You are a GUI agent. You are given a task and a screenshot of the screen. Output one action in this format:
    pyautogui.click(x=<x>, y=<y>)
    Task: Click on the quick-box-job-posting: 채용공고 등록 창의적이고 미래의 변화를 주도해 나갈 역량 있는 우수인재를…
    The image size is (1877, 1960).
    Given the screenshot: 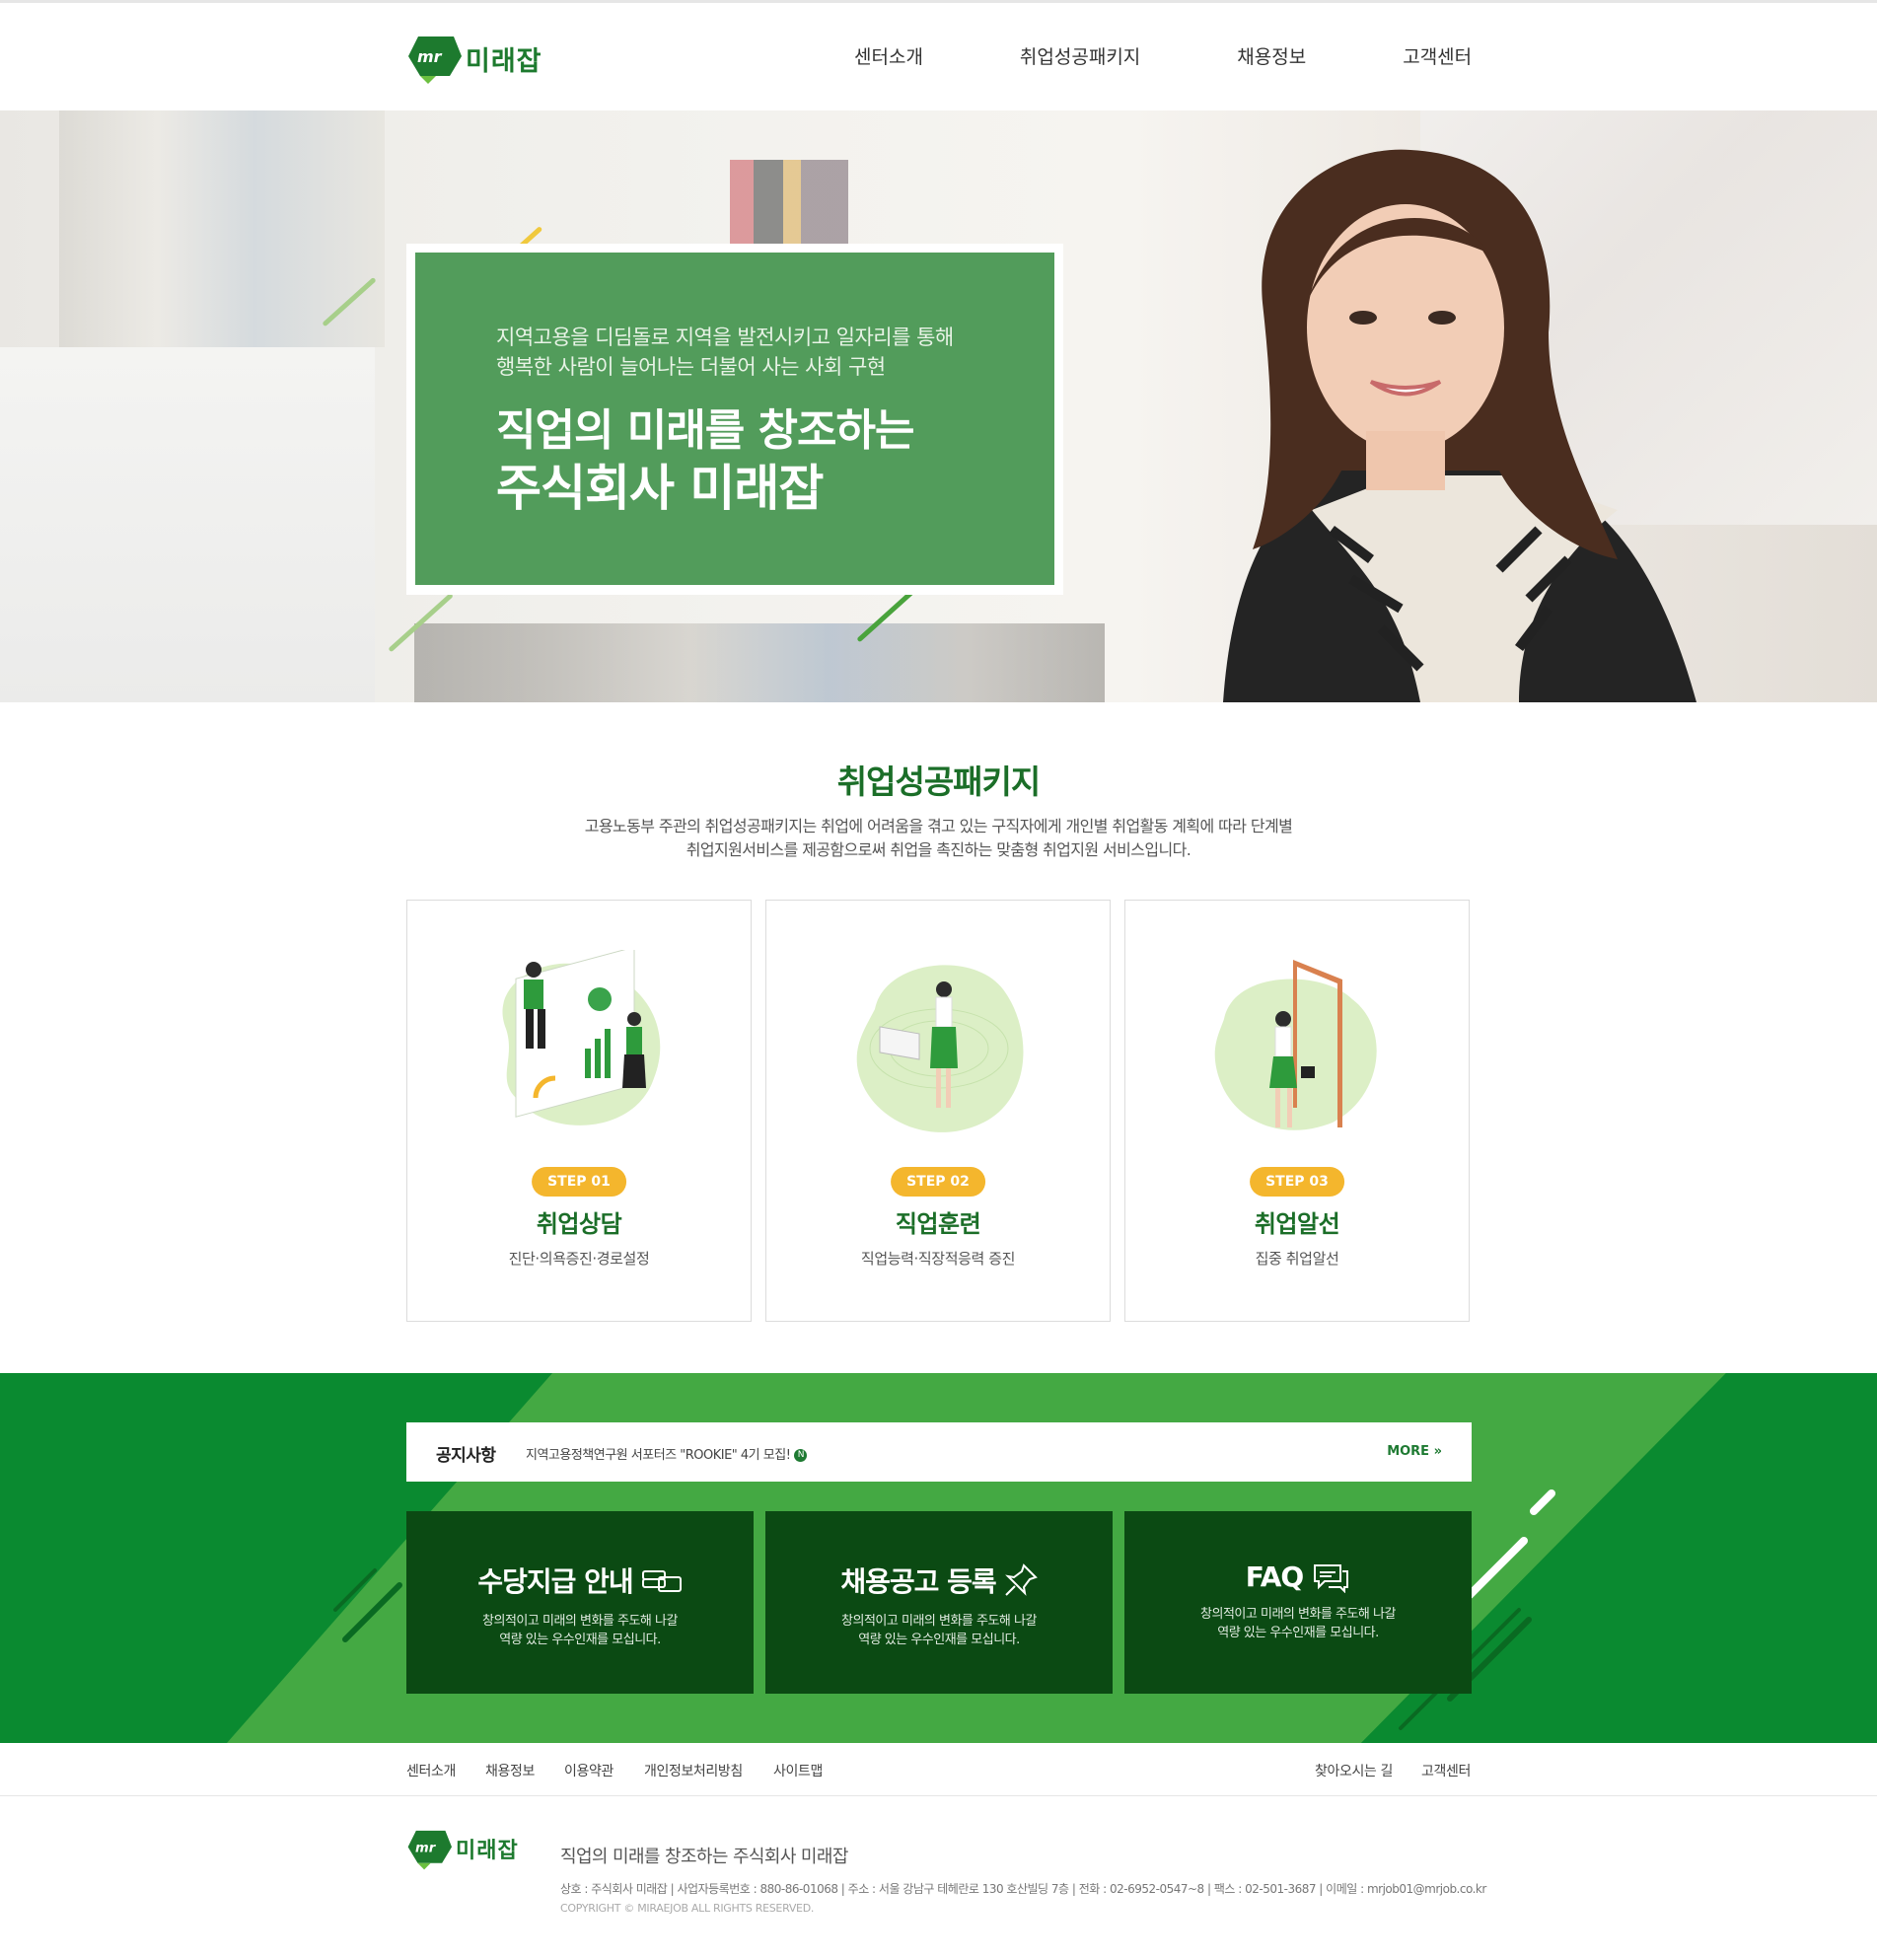 What is the action you would take?
    pyautogui.click(x=939, y=1602)
    